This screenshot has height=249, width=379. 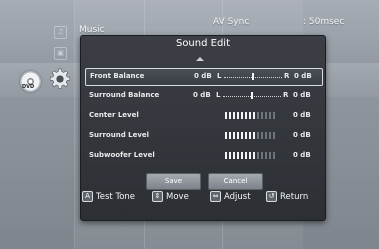 What do you see at coordinates (203, 116) in the screenshot?
I see `center-level-row: Center Level 0 dB` at bounding box center [203, 116].